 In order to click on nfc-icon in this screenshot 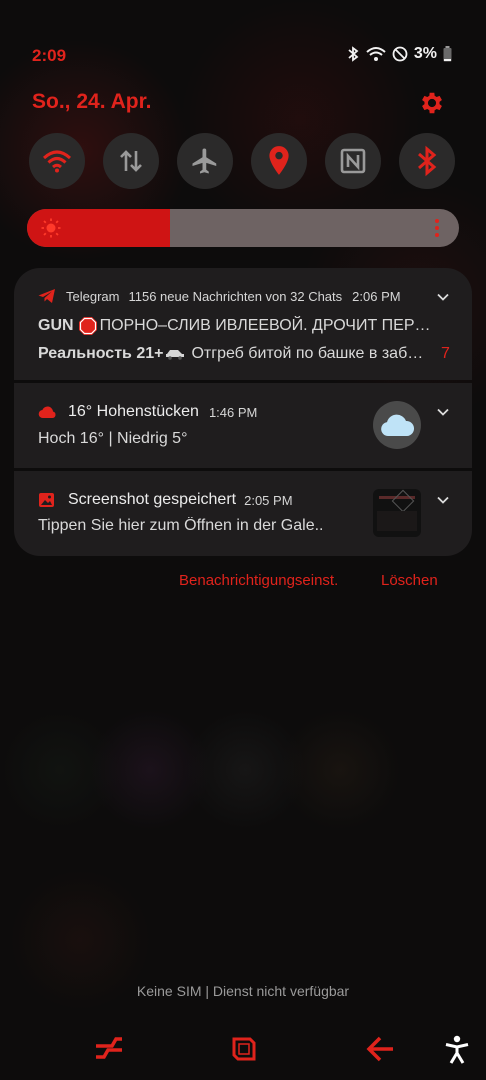, I will do `click(353, 161)`.